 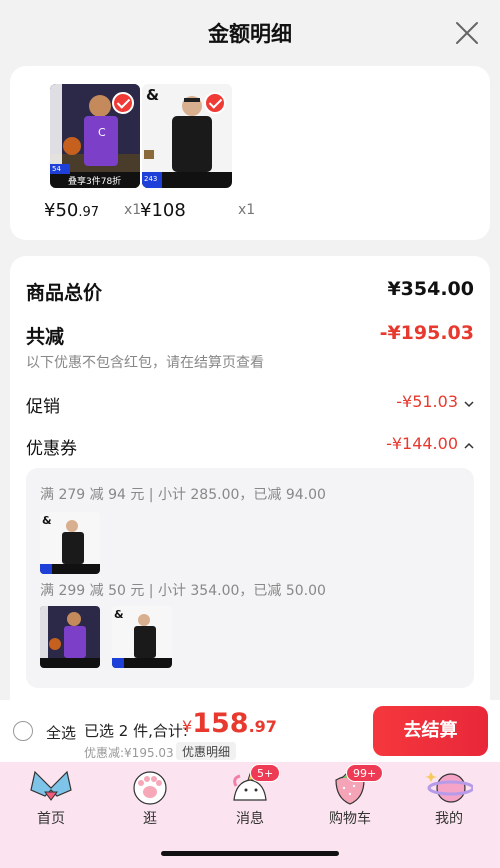 What do you see at coordinates (365, 773) in the screenshot?
I see `cart-badge: 99+` at bounding box center [365, 773].